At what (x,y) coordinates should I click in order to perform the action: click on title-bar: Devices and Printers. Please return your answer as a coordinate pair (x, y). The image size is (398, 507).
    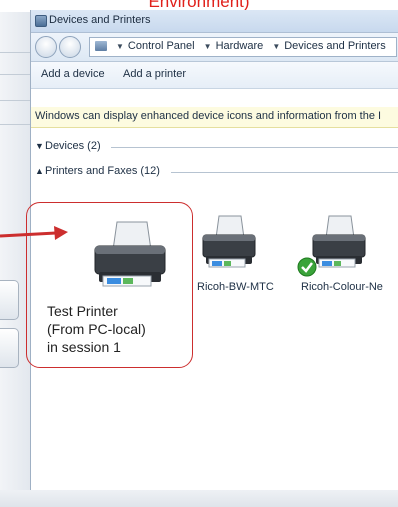
    Looking at the image, I should click on (214, 21).